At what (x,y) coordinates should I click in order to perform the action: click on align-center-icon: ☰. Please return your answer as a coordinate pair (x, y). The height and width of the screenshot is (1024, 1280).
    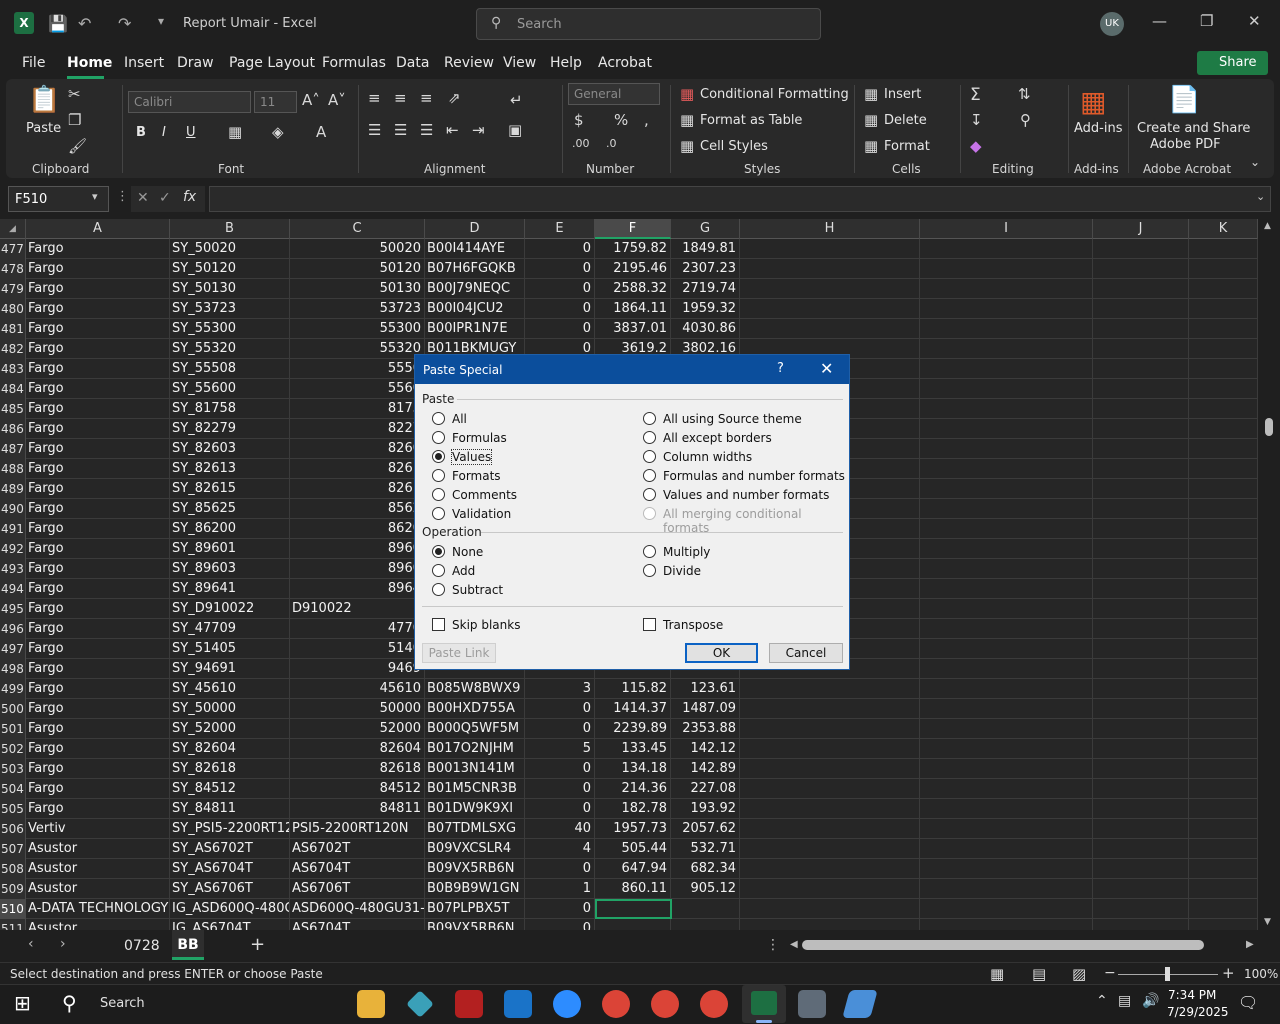
    Looking at the image, I should click on (400, 130).